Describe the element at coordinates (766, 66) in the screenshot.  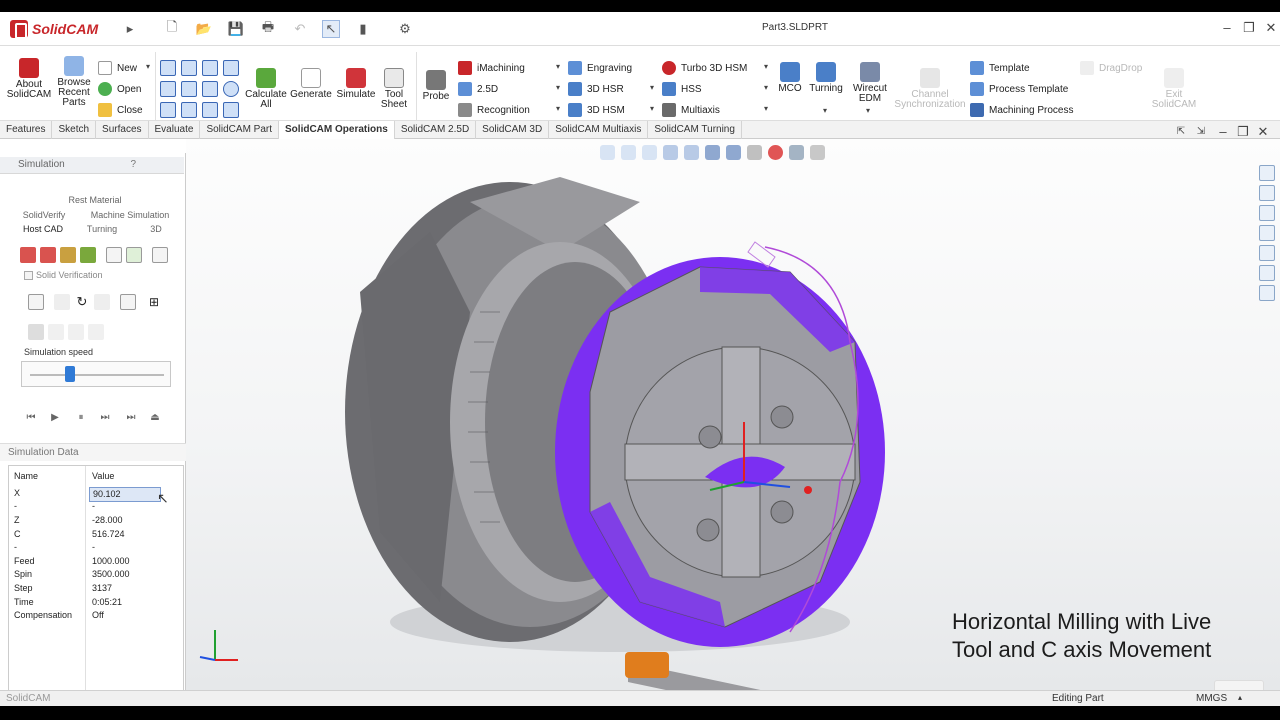
I see `turbo-dropdown-icon: ▾` at that location.